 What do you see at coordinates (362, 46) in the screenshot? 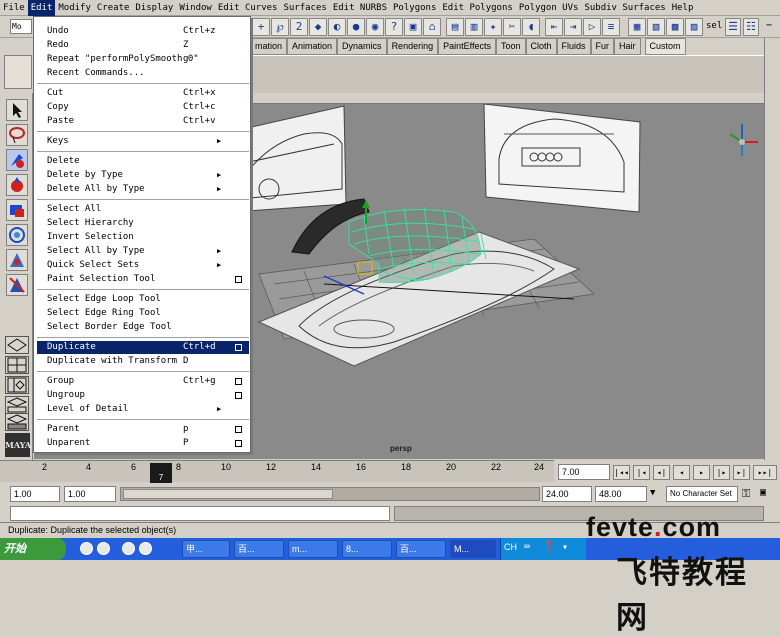
I see `tab-dynamics: Dynamics` at bounding box center [362, 46].